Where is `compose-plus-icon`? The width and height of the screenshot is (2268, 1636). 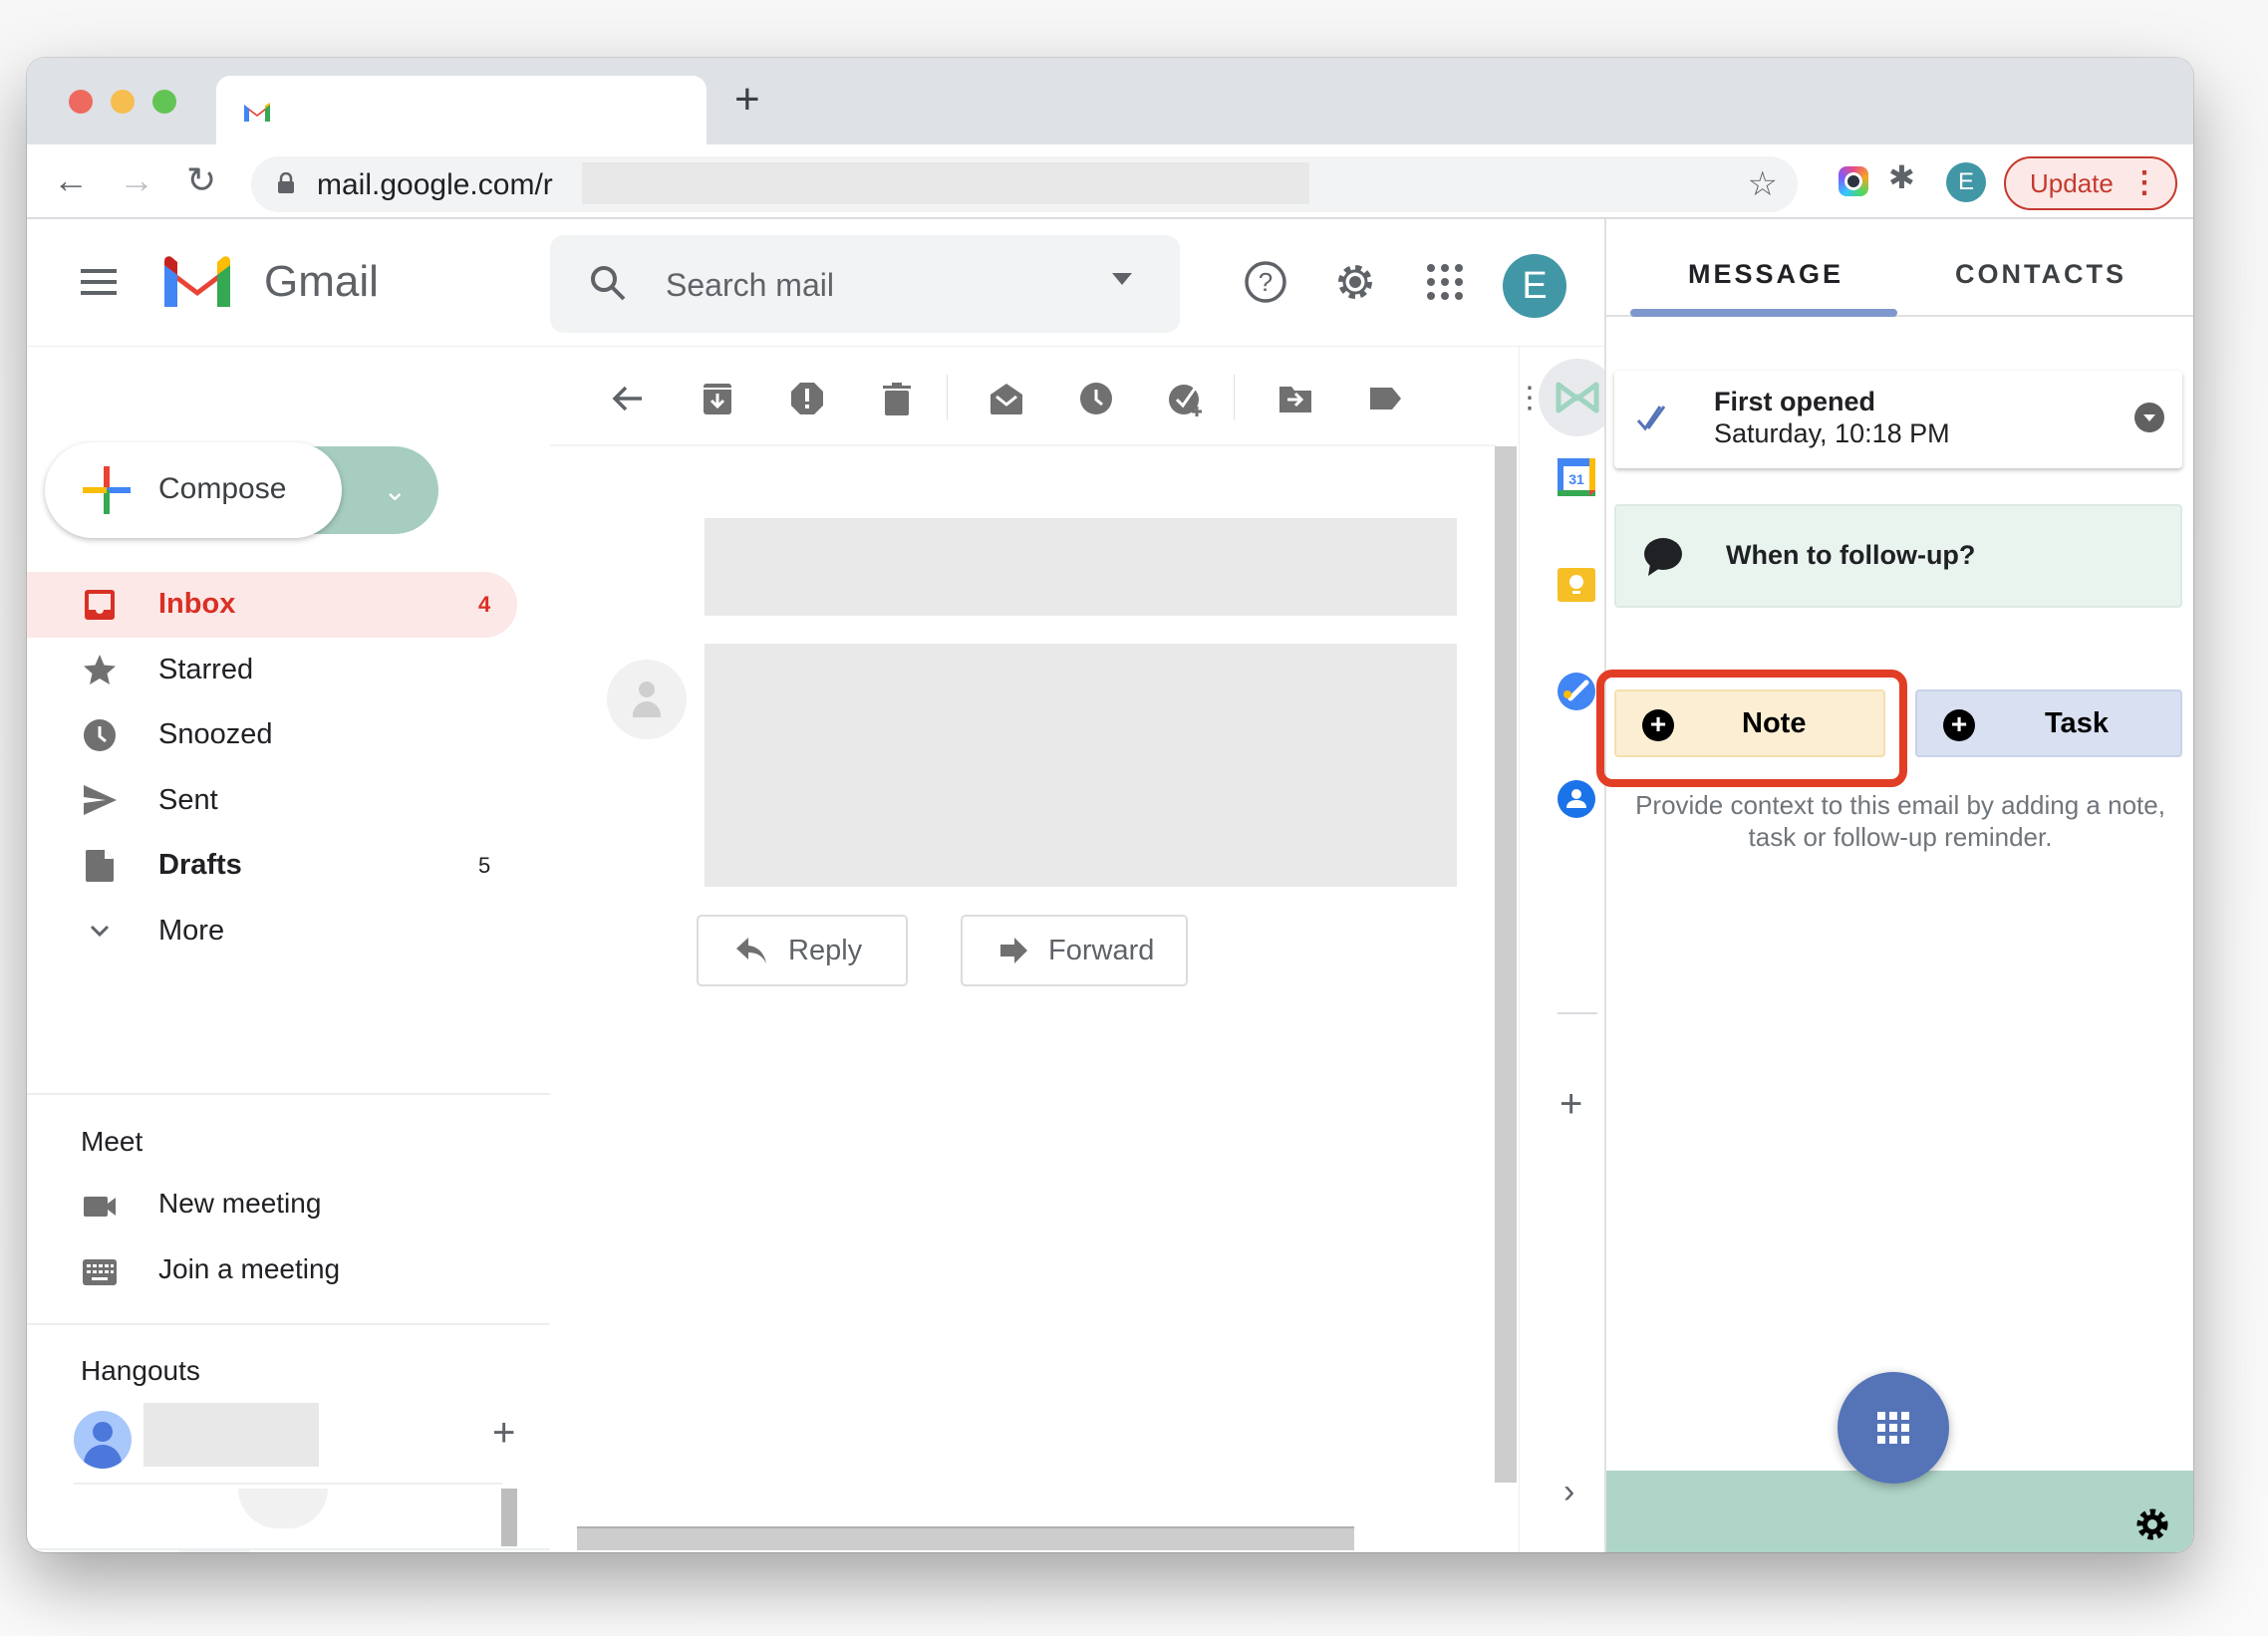
compose-plus-icon is located at coordinates (107, 490).